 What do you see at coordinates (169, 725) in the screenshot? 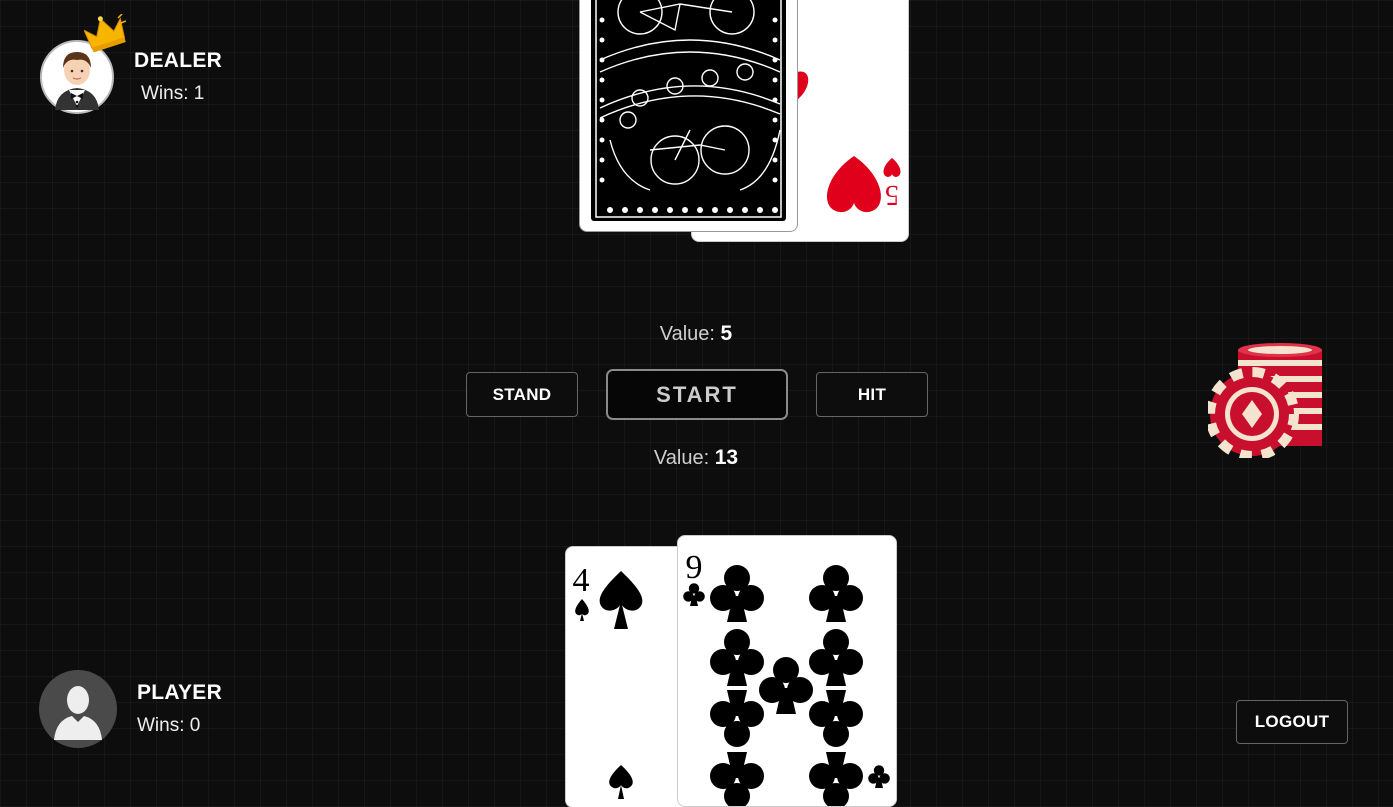
I see `player-wins: Wins: 0` at bounding box center [169, 725].